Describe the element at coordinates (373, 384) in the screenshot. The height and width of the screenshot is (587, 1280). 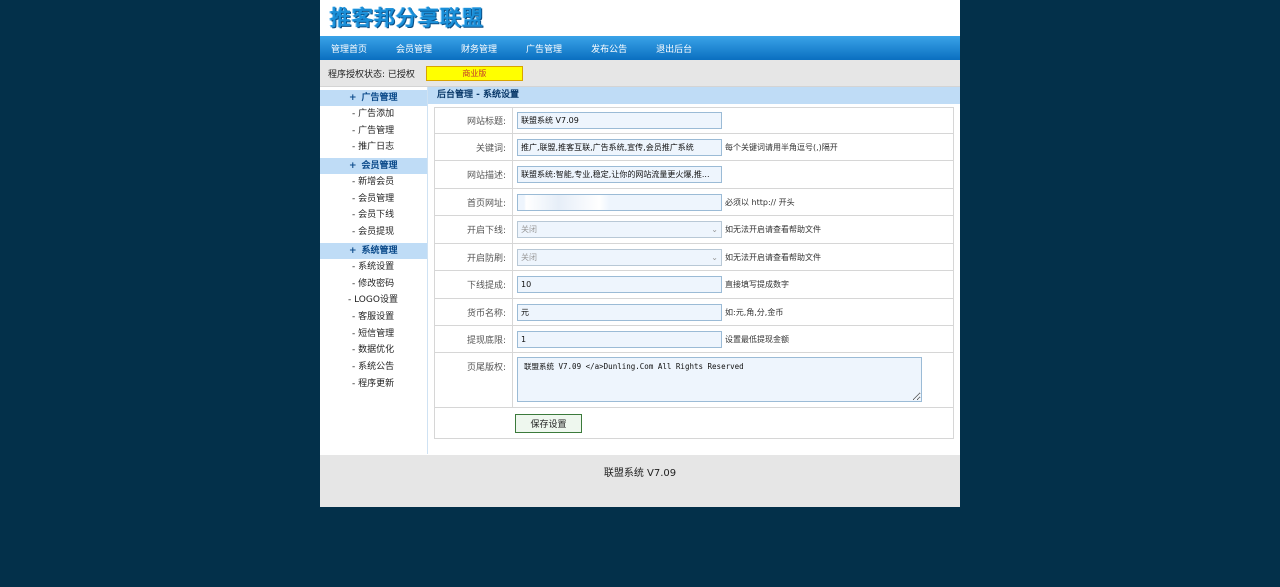
I see `sidebar-item-update: - 程序更新` at that location.